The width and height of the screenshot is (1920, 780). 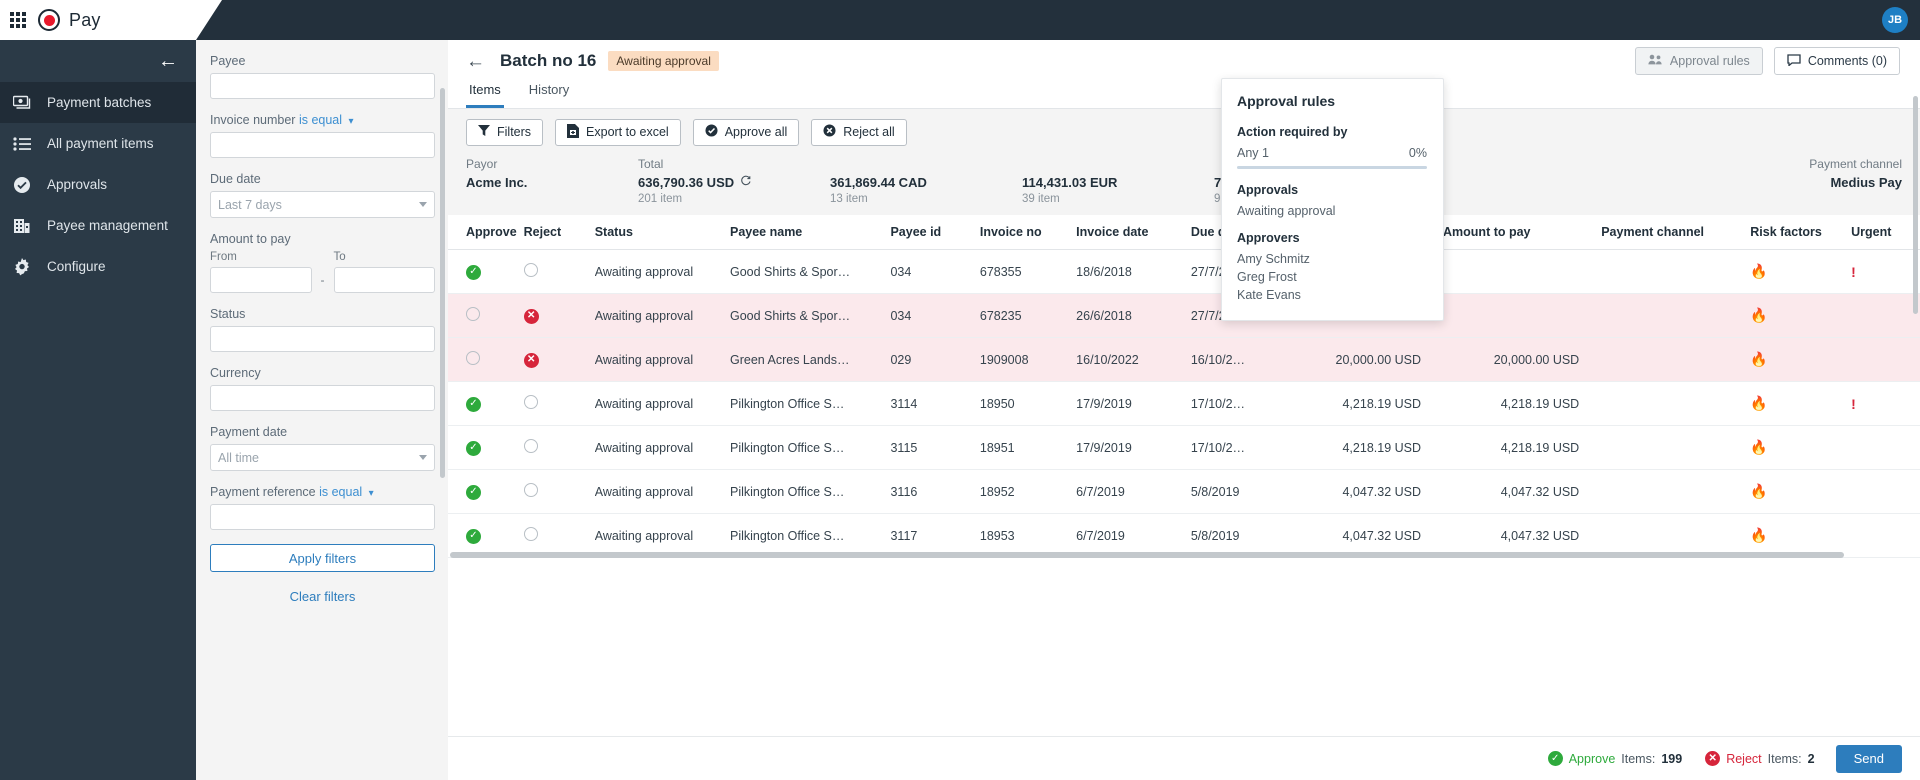 What do you see at coordinates (746, 132) in the screenshot?
I see `approve-all-button: Approve all` at bounding box center [746, 132].